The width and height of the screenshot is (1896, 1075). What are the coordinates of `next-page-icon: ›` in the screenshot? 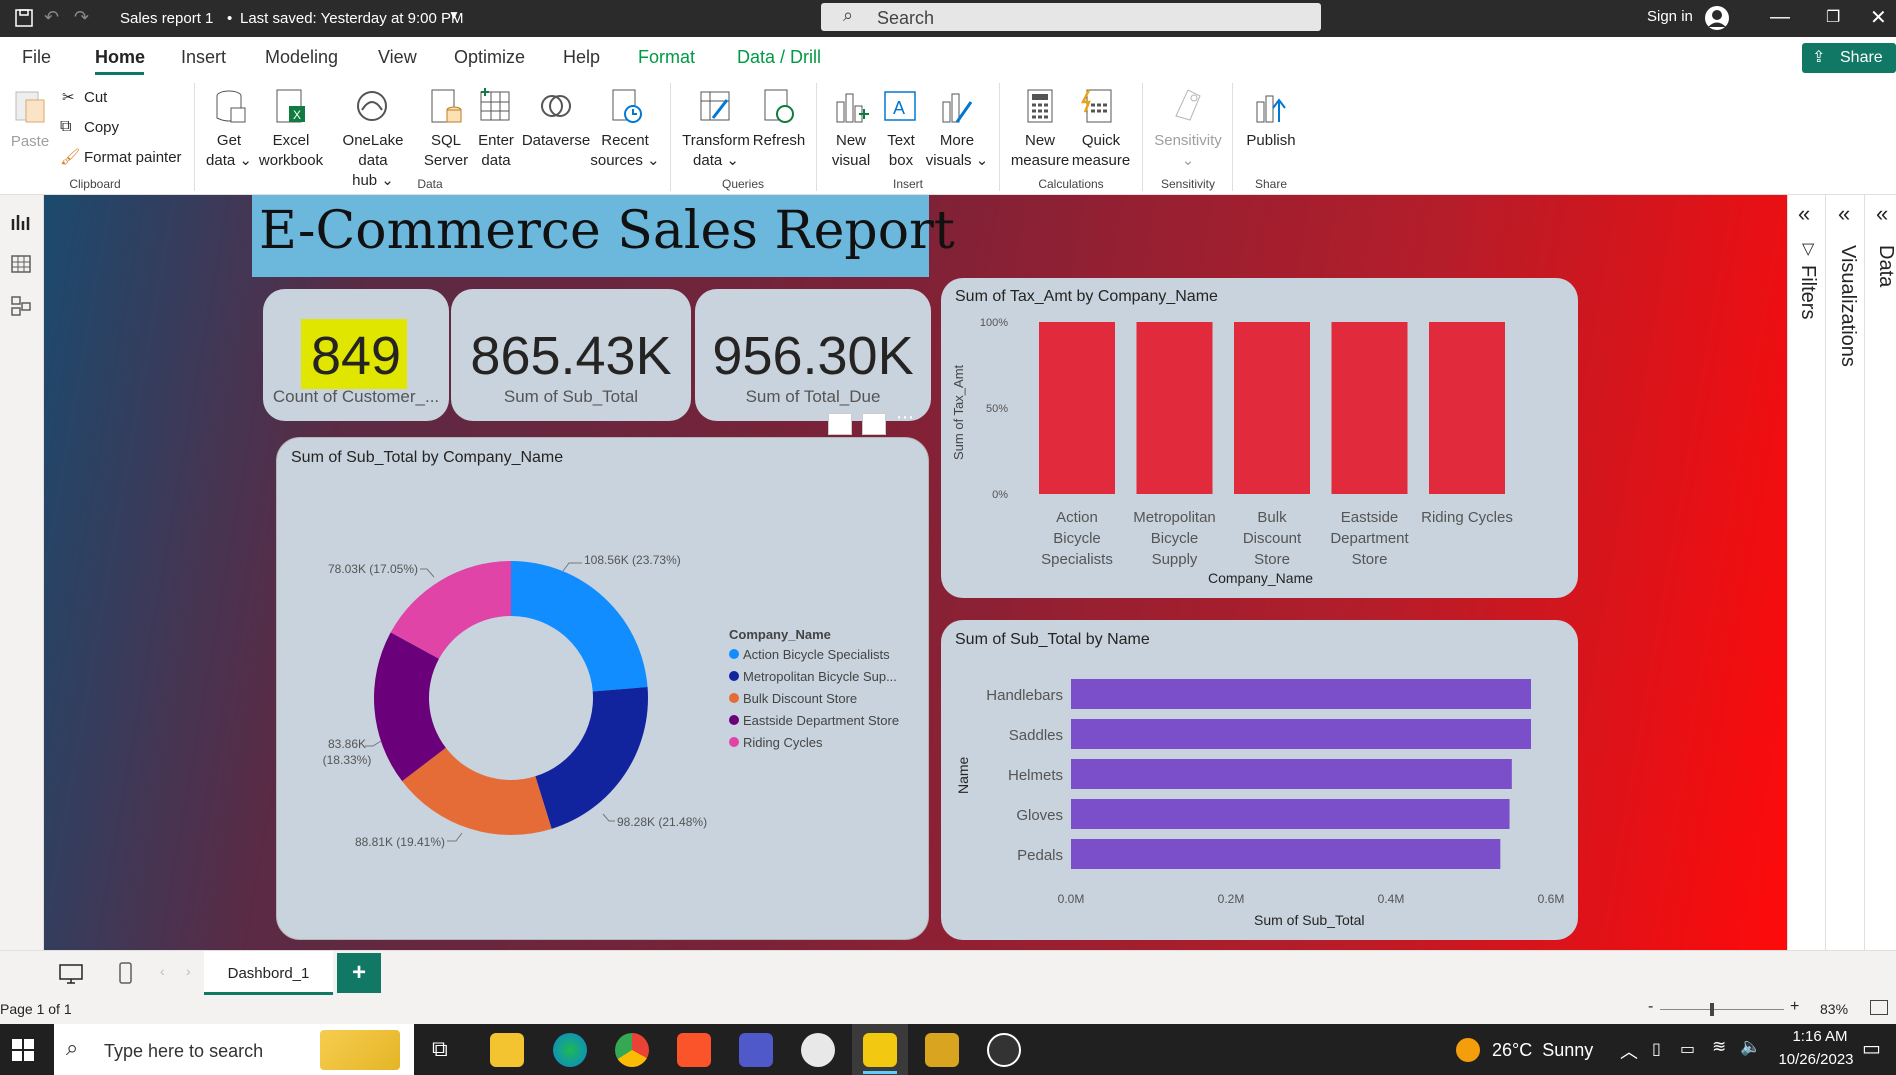 It's located at (188, 971).